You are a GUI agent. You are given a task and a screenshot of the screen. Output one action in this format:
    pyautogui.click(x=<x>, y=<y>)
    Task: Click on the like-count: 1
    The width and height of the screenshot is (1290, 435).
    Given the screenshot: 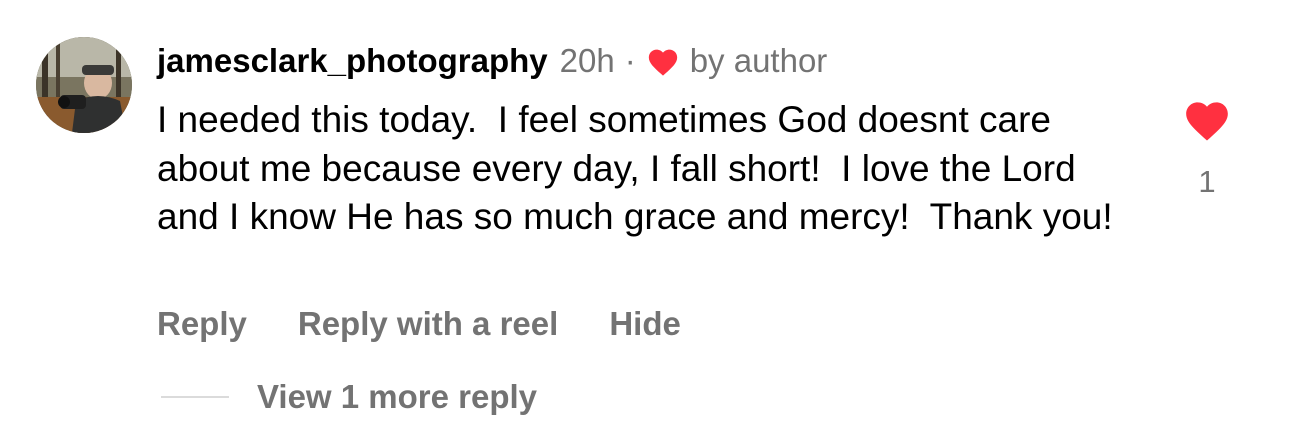 What is the action you would take?
    pyautogui.click(x=1207, y=182)
    